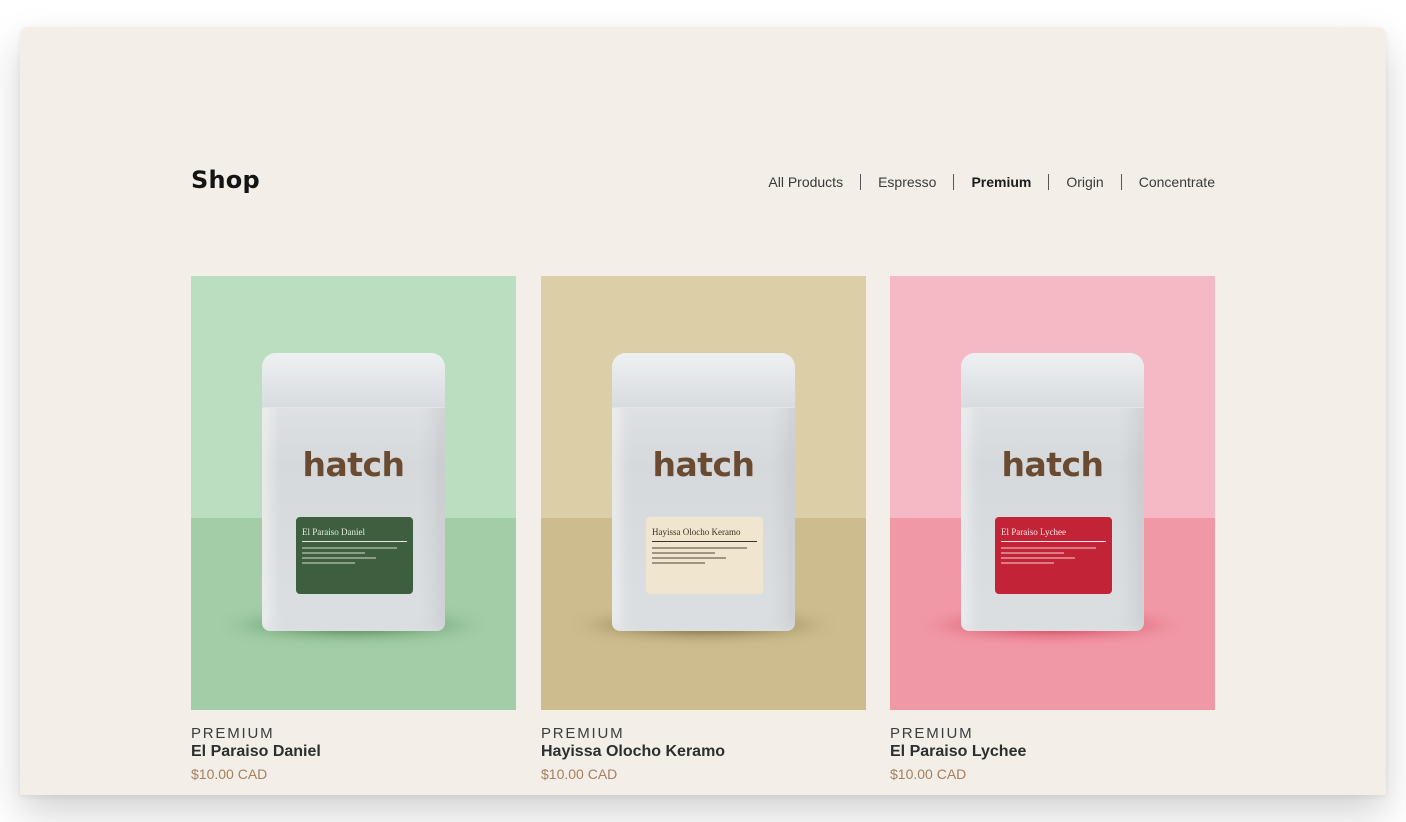  I want to click on filter-espresso: Espresso, so click(907, 182).